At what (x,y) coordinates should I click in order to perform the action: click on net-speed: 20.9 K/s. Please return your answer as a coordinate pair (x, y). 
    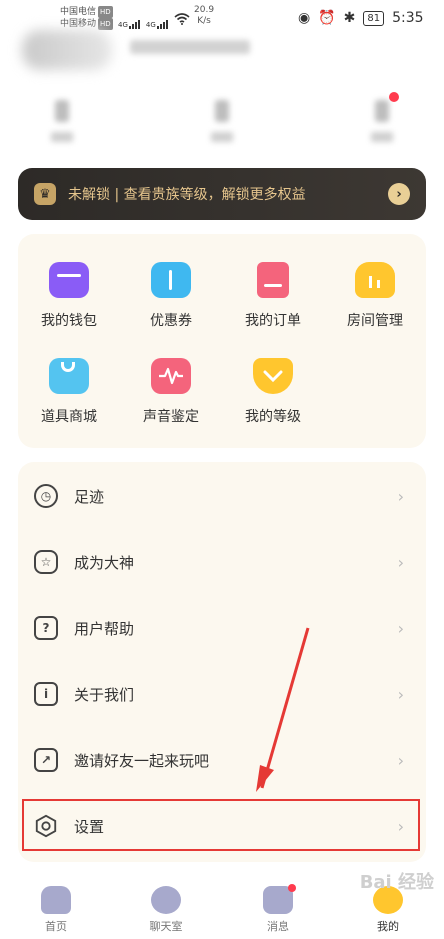
    Looking at the image, I should click on (204, 16).